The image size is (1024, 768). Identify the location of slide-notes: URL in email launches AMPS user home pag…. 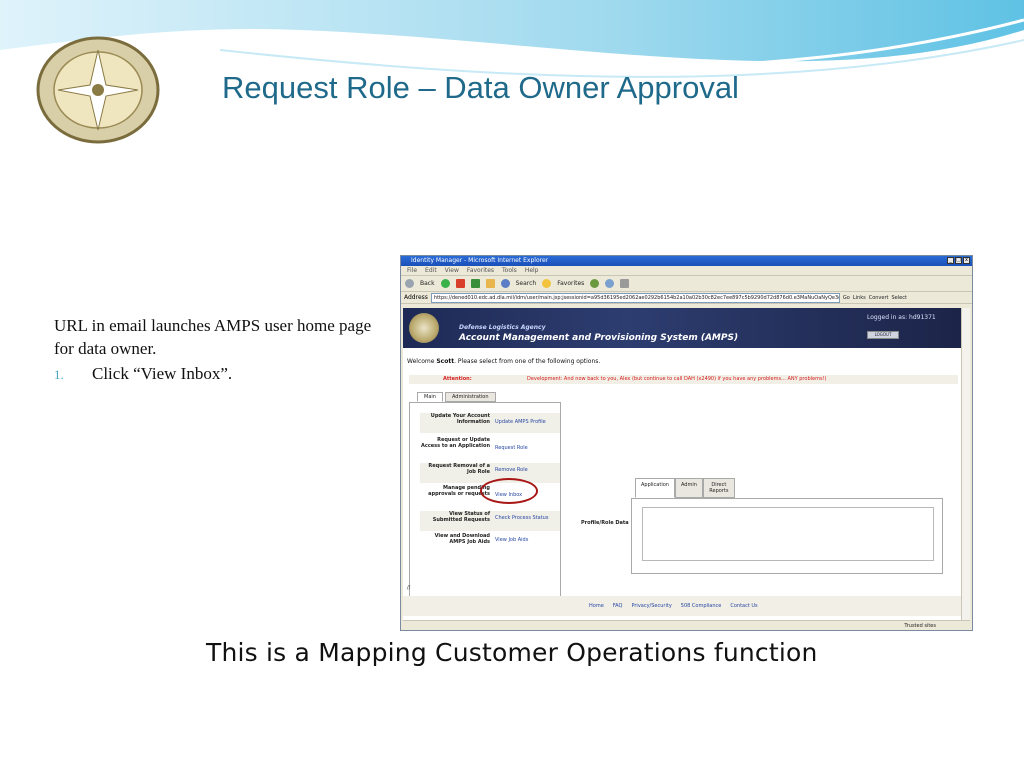
(214, 350).